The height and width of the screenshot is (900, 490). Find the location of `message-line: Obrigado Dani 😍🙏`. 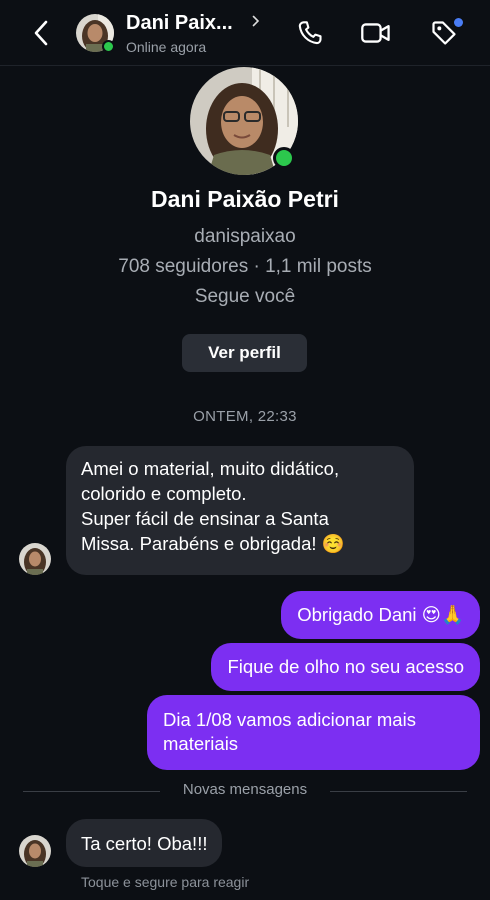

message-line: Obrigado Dani 😍🙏 is located at coordinates (380, 614).